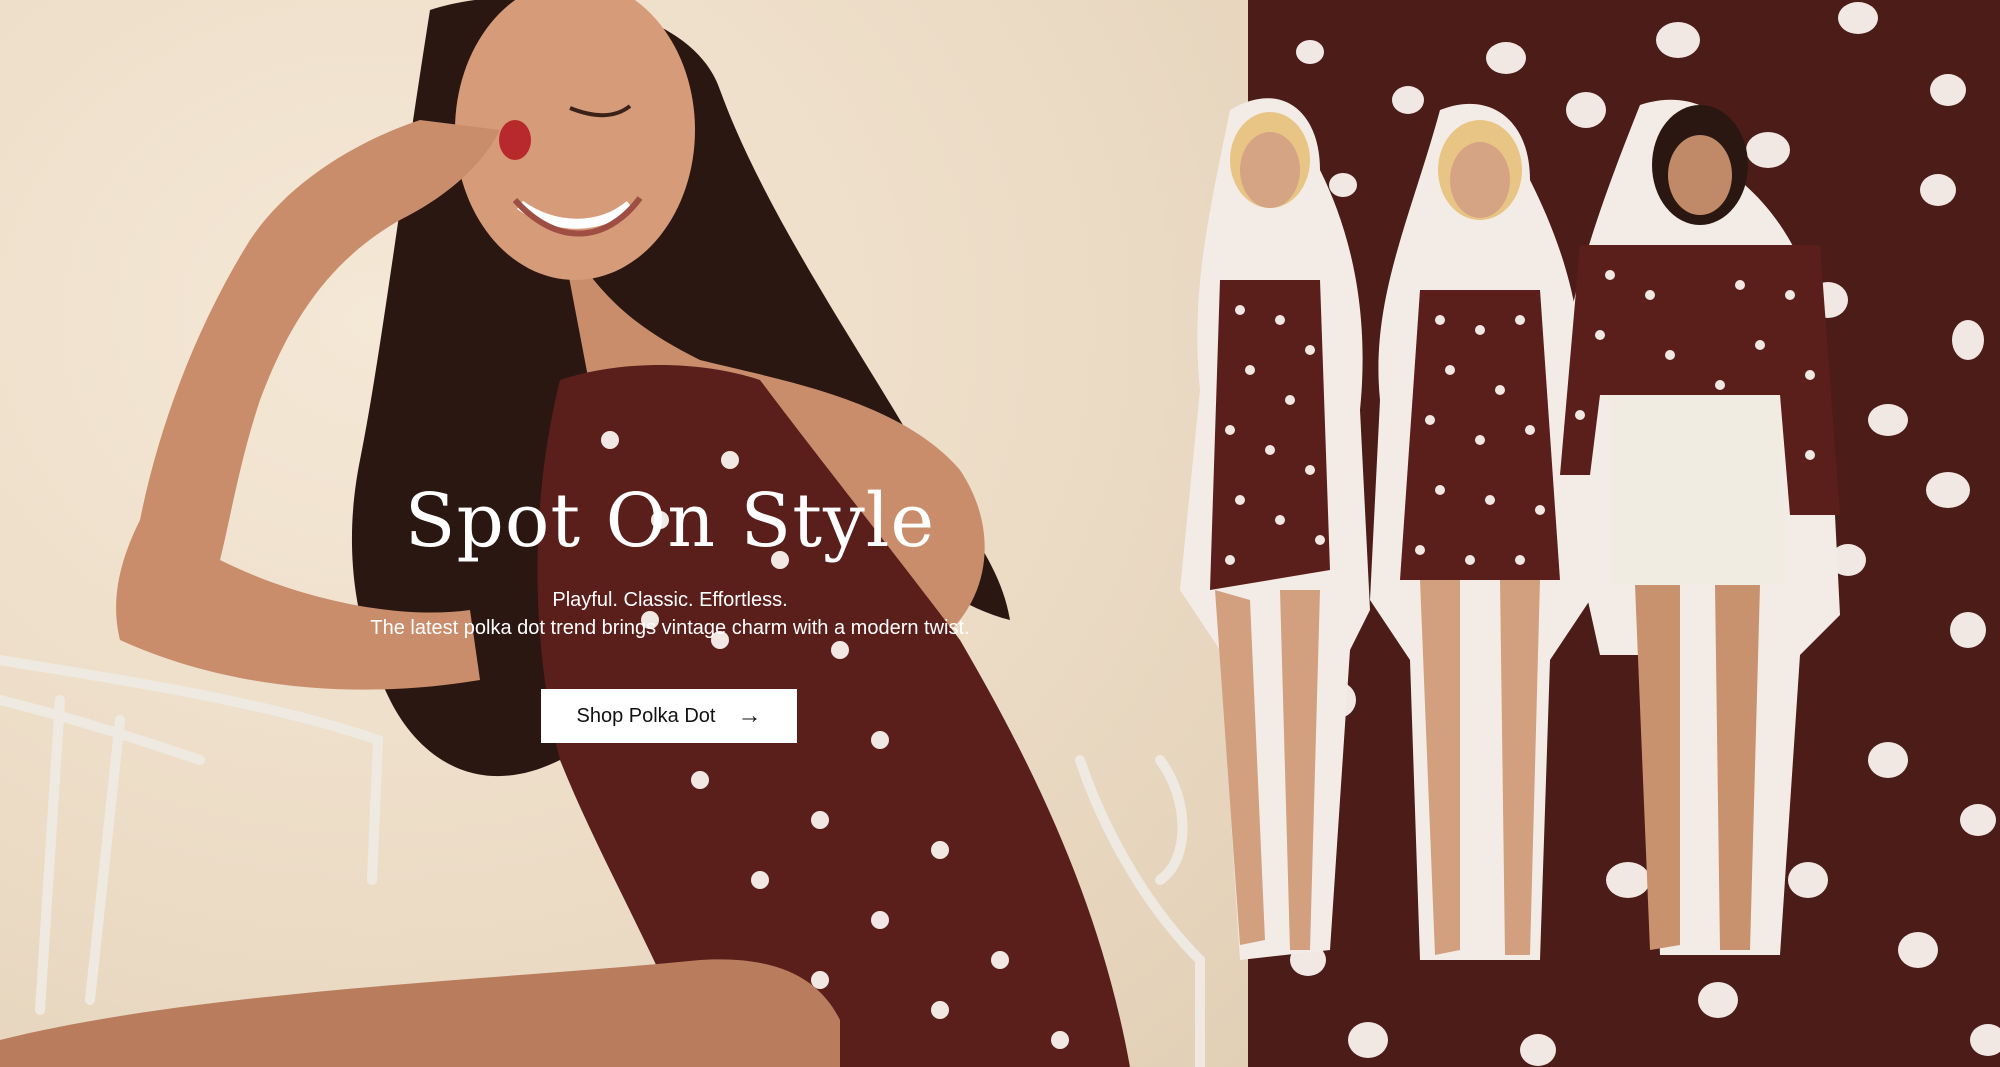  What do you see at coordinates (749, 715) in the screenshot?
I see `arrow-right-icon: →` at bounding box center [749, 715].